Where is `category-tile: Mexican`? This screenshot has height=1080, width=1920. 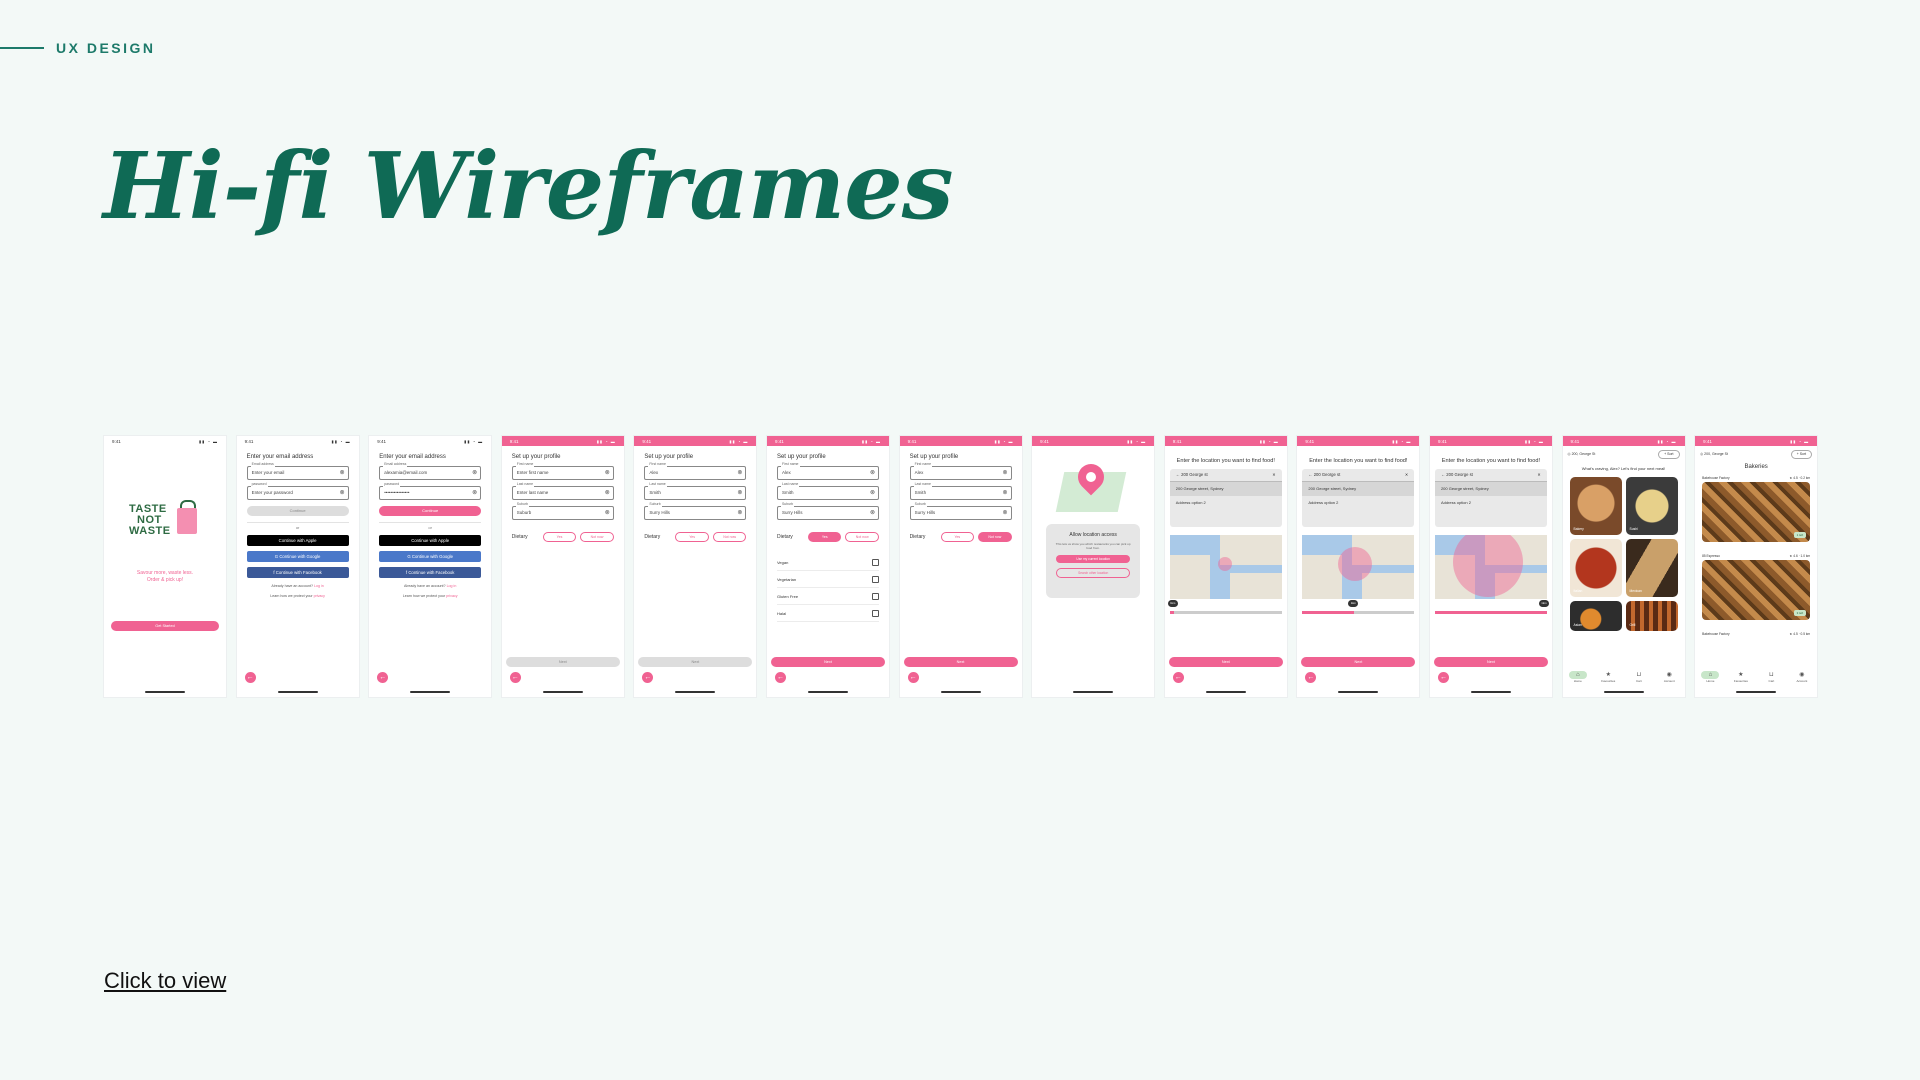 category-tile: Mexican is located at coordinates (1651, 568).